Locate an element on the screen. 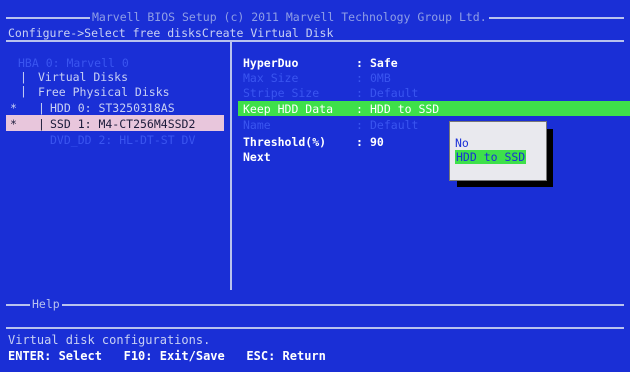  popup-option-hdd-to-ssd: HDD to SSD is located at coordinates (491, 157).